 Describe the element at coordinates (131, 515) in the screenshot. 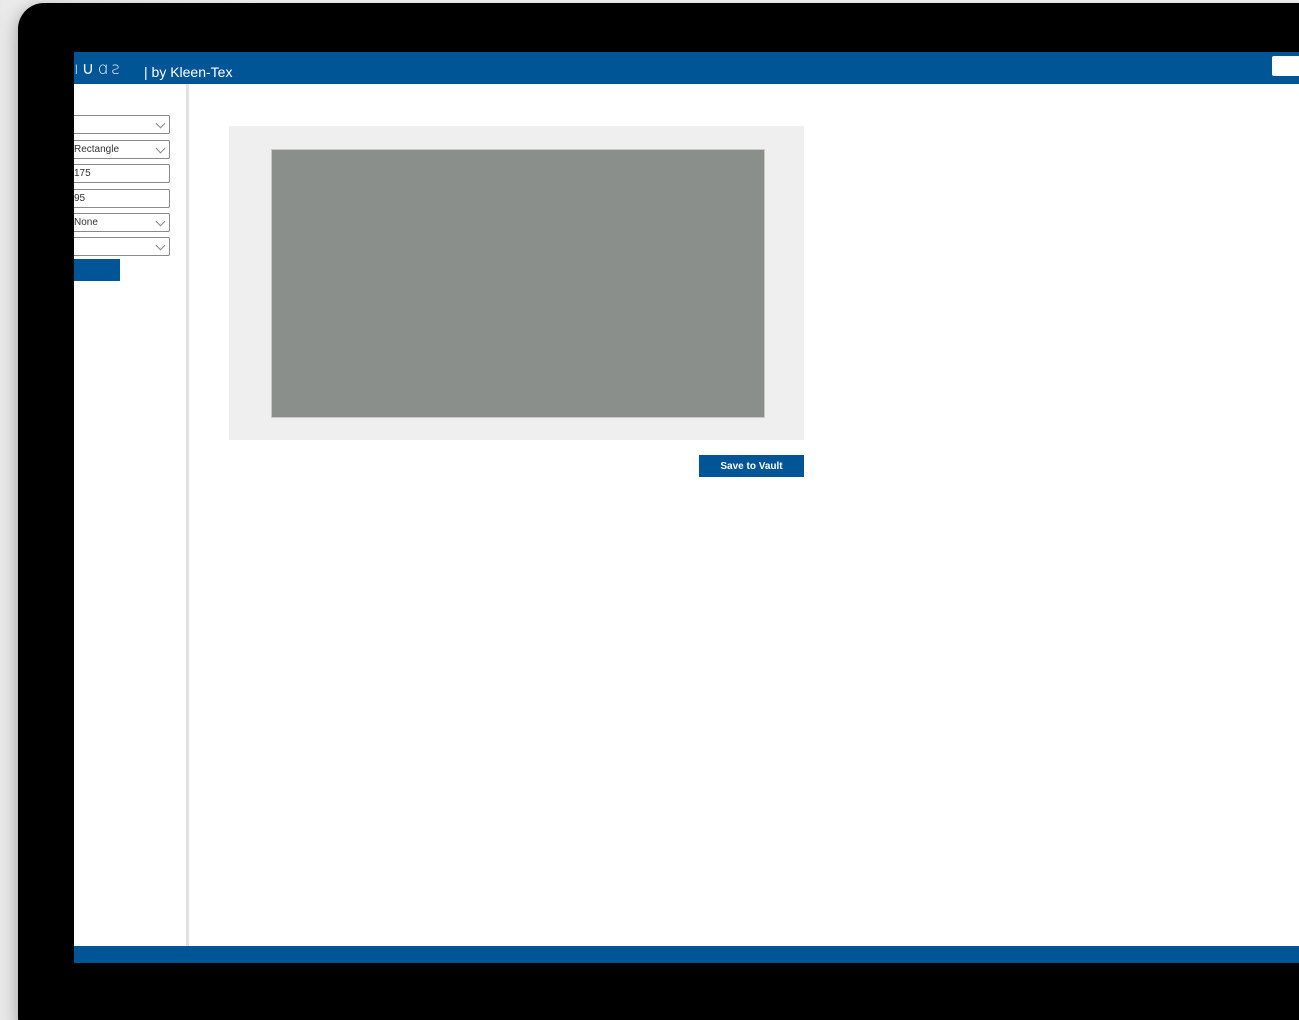

I see `sidebar: Rectangle 175 95 None` at that location.